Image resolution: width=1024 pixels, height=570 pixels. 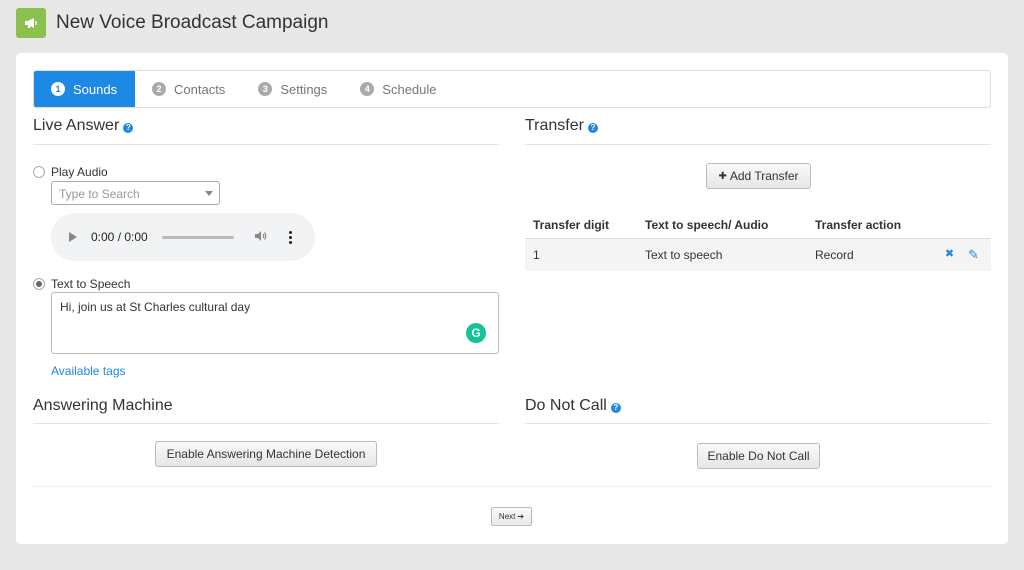 What do you see at coordinates (290, 237) in the screenshot?
I see `more-options-icon` at bounding box center [290, 237].